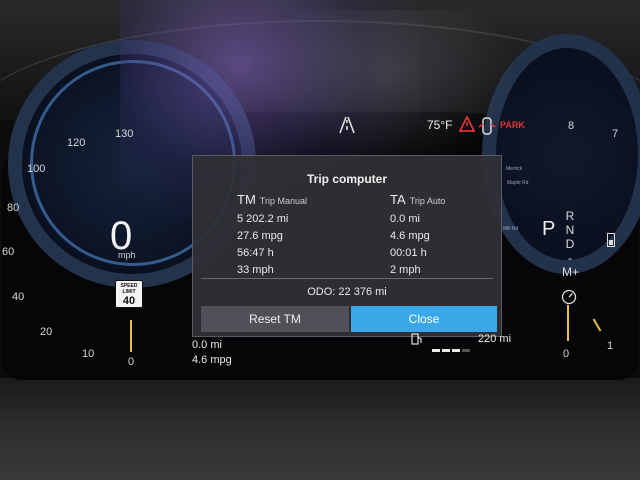 This screenshot has height=480, width=640. Describe the element at coordinates (129, 301) in the screenshot. I see `speed-limit-value: 40` at that location.